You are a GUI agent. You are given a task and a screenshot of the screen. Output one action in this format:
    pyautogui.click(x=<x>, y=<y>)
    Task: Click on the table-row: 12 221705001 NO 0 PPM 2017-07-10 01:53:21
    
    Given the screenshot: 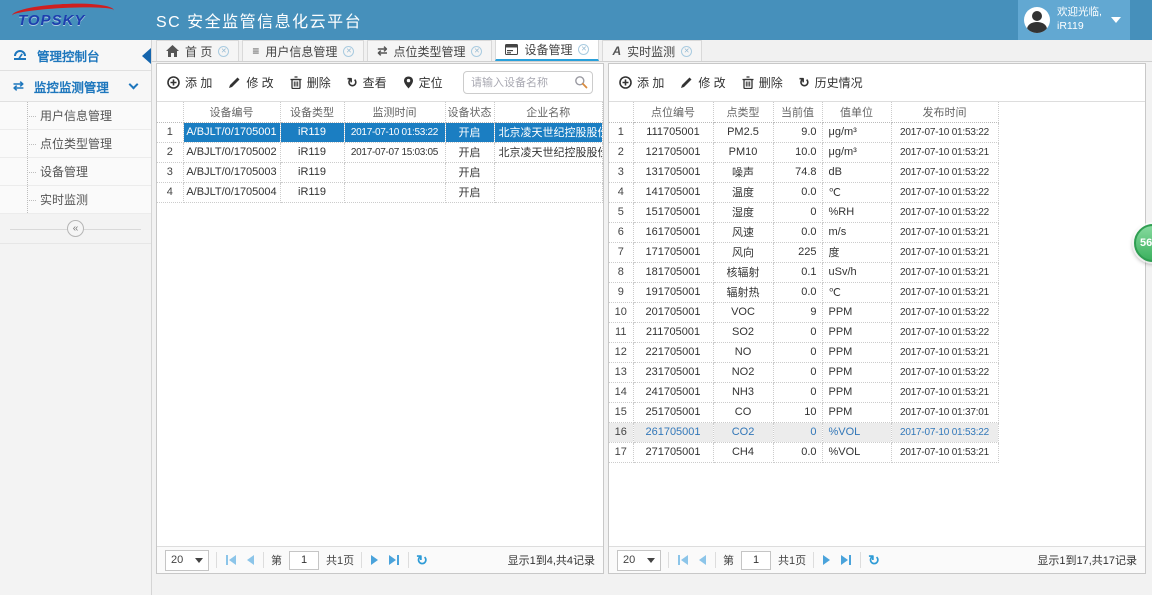 What is the action you would take?
    pyautogui.click(x=804, y=352)
    